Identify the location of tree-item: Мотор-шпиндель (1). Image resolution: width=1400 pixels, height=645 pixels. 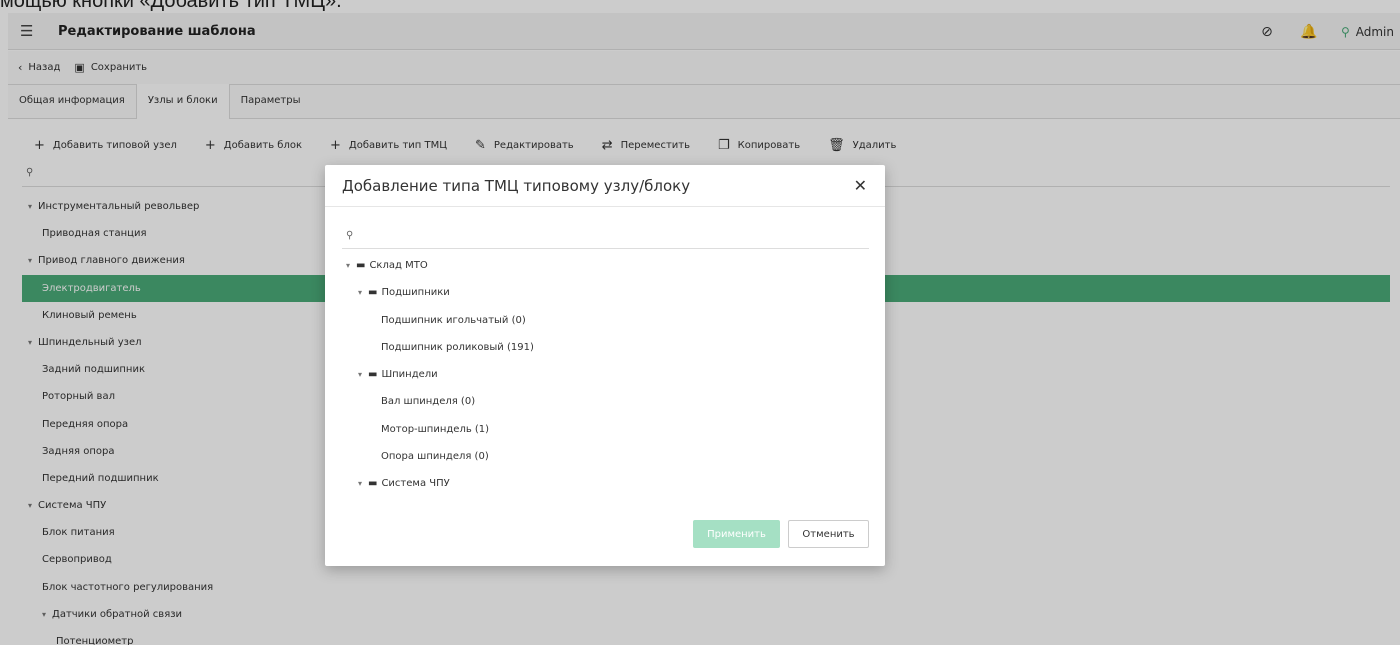
(605, 429).